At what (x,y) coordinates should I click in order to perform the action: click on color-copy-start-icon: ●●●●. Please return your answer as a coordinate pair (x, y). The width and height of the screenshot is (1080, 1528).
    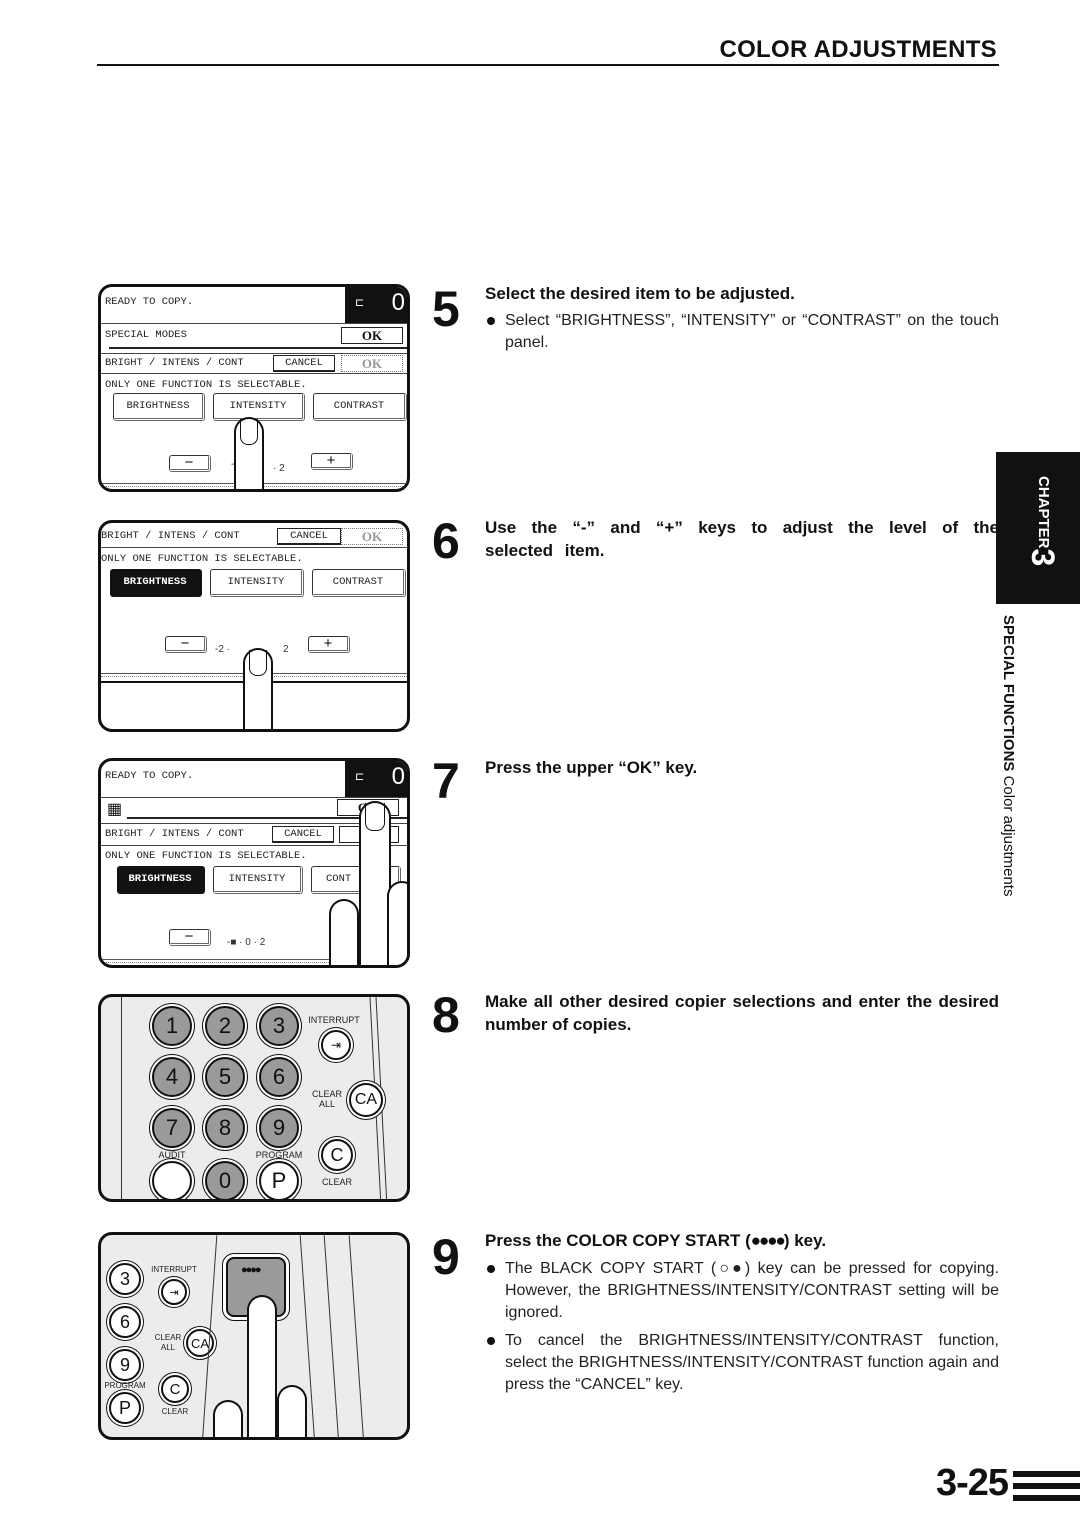
    Looking at the image, I should click on (768, 1240).